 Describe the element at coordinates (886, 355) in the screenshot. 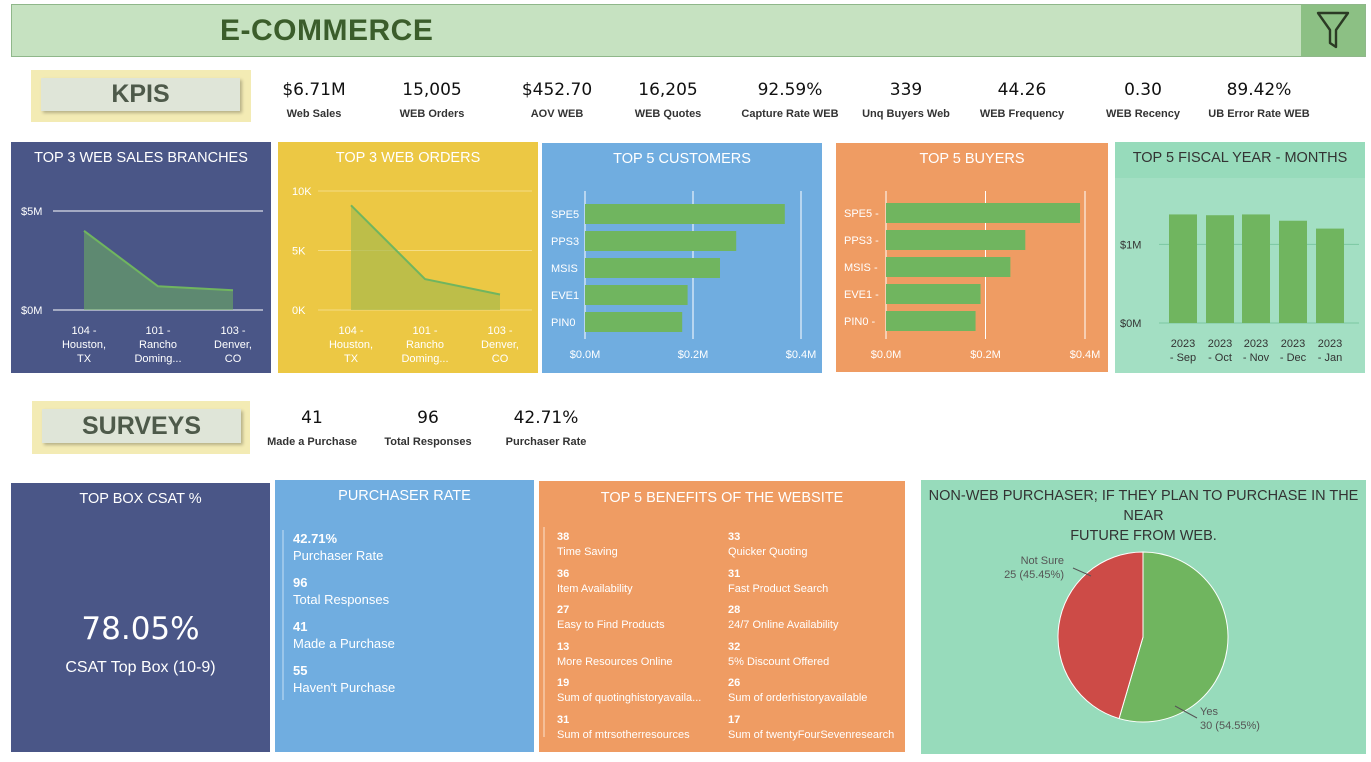

I see `x-tick-label: $0.0M` at that location.